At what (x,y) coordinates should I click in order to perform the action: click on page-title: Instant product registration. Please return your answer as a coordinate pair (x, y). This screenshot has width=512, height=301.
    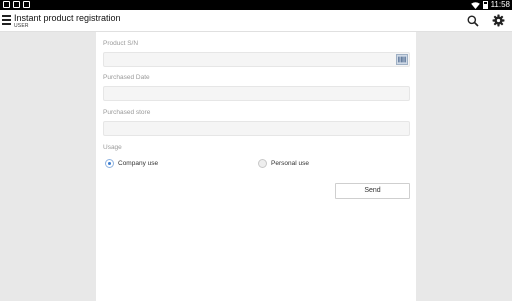
    Looking at the image, I should click on (67, 18).